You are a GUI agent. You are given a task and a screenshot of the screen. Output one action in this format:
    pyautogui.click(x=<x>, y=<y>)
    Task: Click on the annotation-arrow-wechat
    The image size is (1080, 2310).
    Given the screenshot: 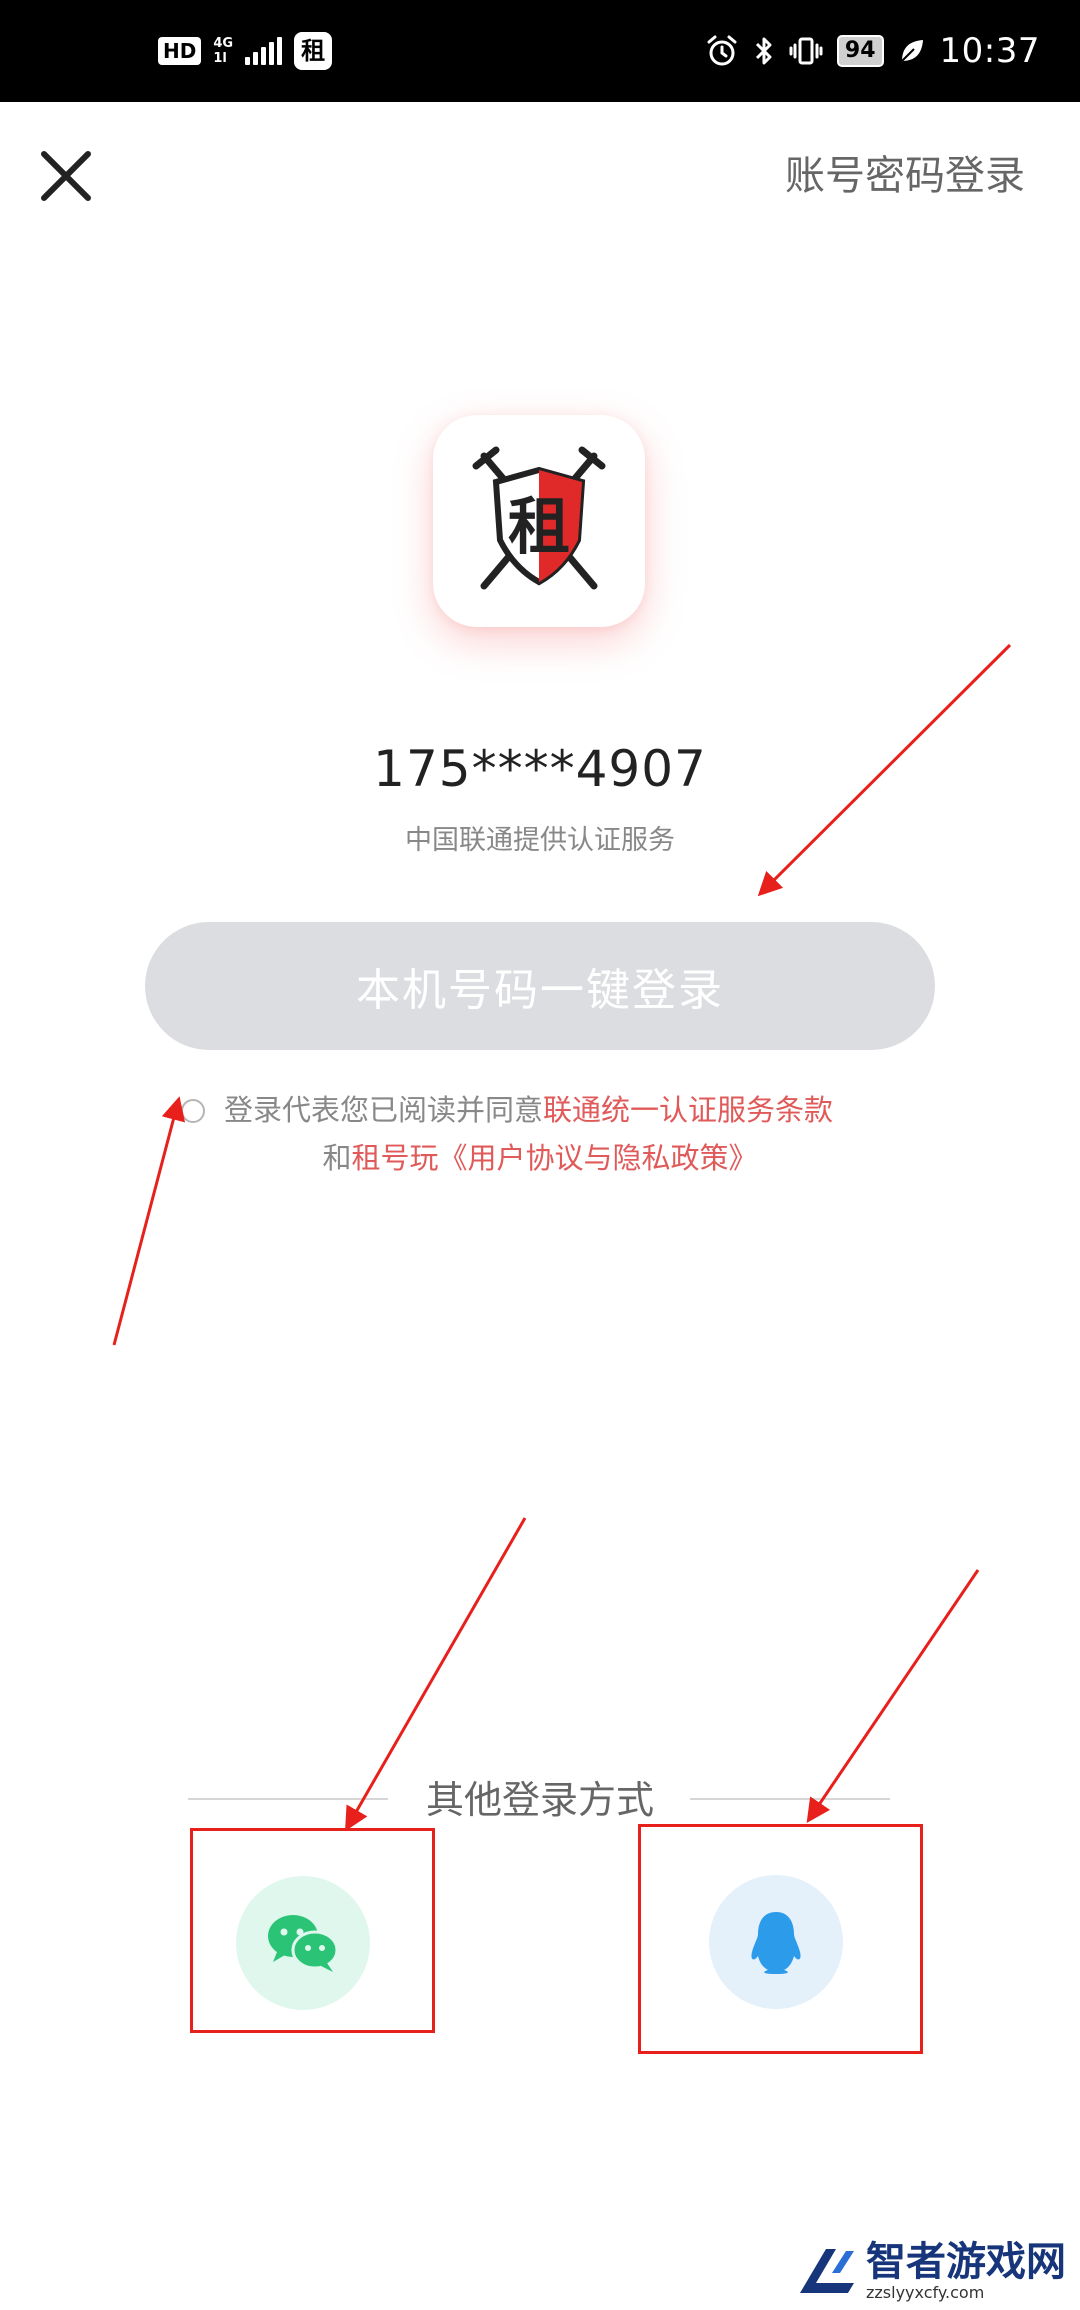 What is the action you would take?
    pyautogui.click(x=436, y=1674)
    